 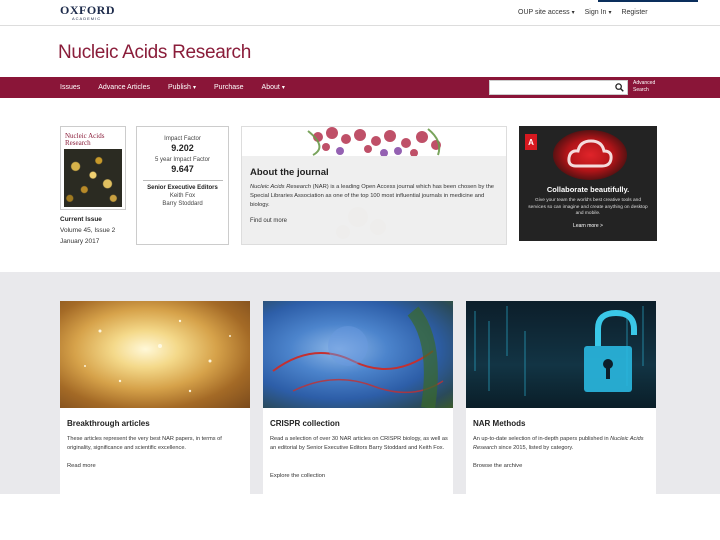 I want to click on ad-learn-more-link: Learn more >, so click(x=588, y=226).